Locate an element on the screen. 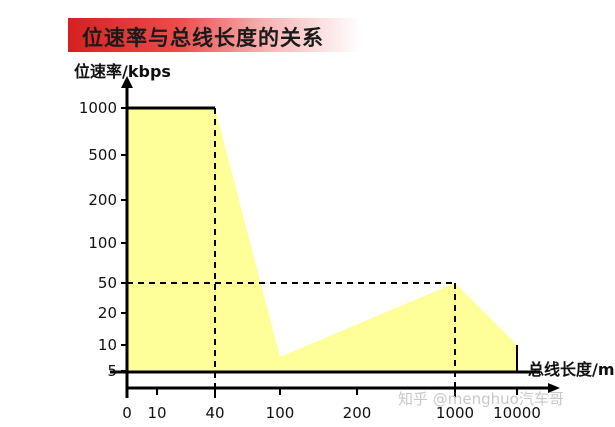  x-tick-label: 0 is located at coordinates (127, 413).